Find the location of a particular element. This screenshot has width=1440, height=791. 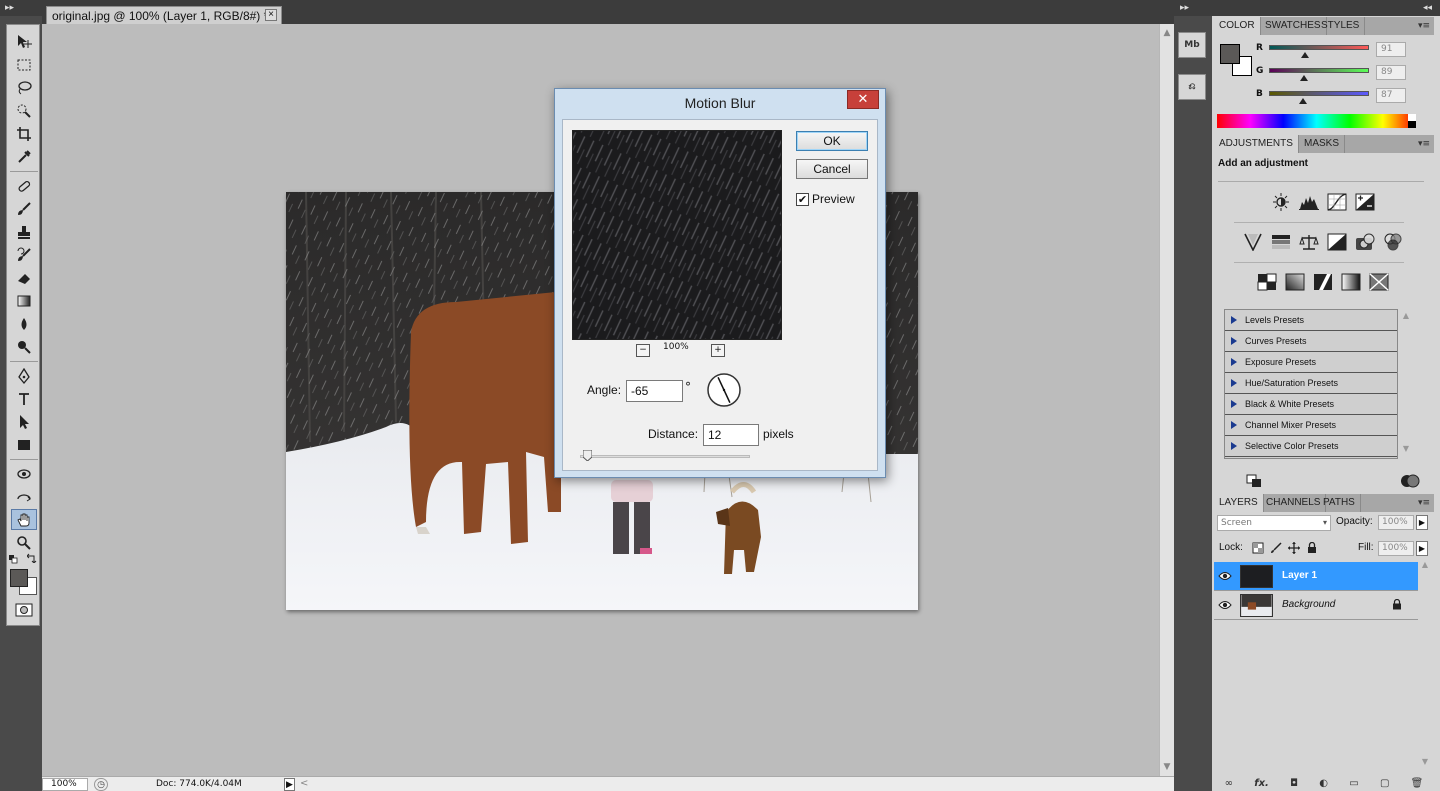

red-value-field: 91 is located at coordinates (1391, 49).